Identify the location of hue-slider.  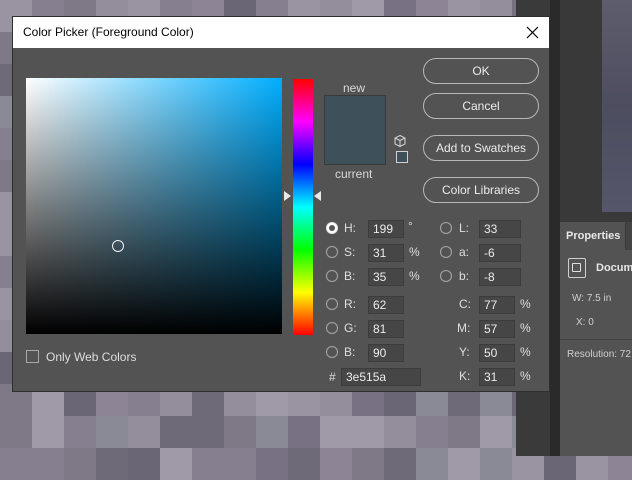
(303, 207).